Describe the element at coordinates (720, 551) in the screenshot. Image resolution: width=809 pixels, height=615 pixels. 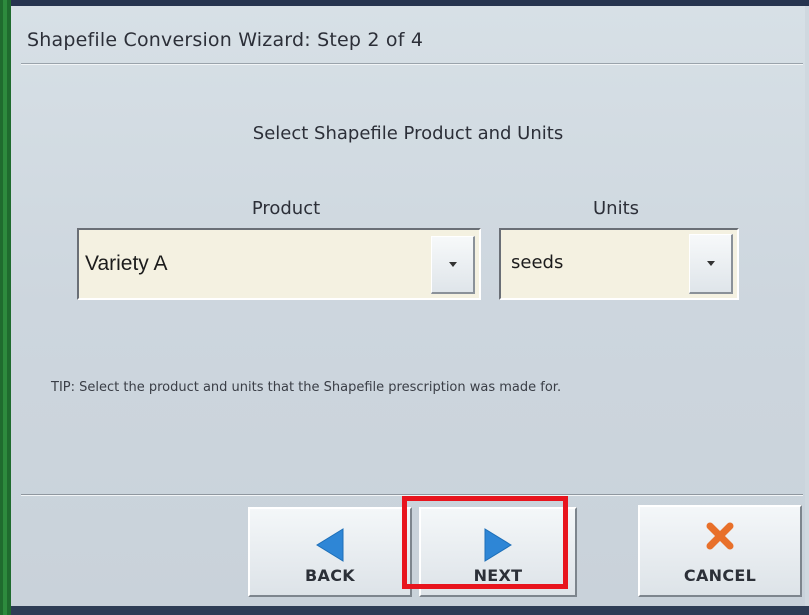
I see `cancel-button: CANCEL` at that location.